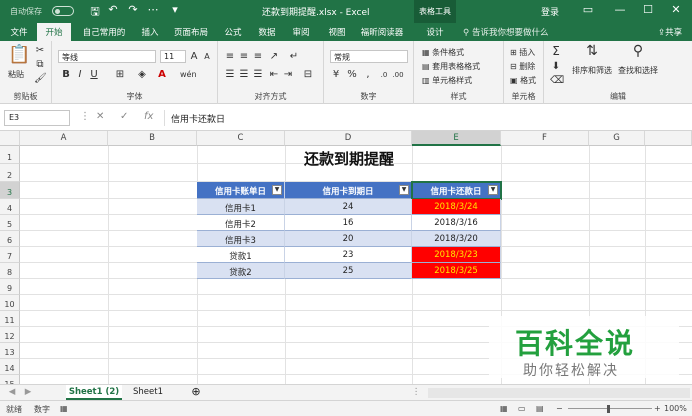 This screenshot has width=692, height=416. I want to click on conditional-format-button: ▦ 条件格式, so click(443, 52).